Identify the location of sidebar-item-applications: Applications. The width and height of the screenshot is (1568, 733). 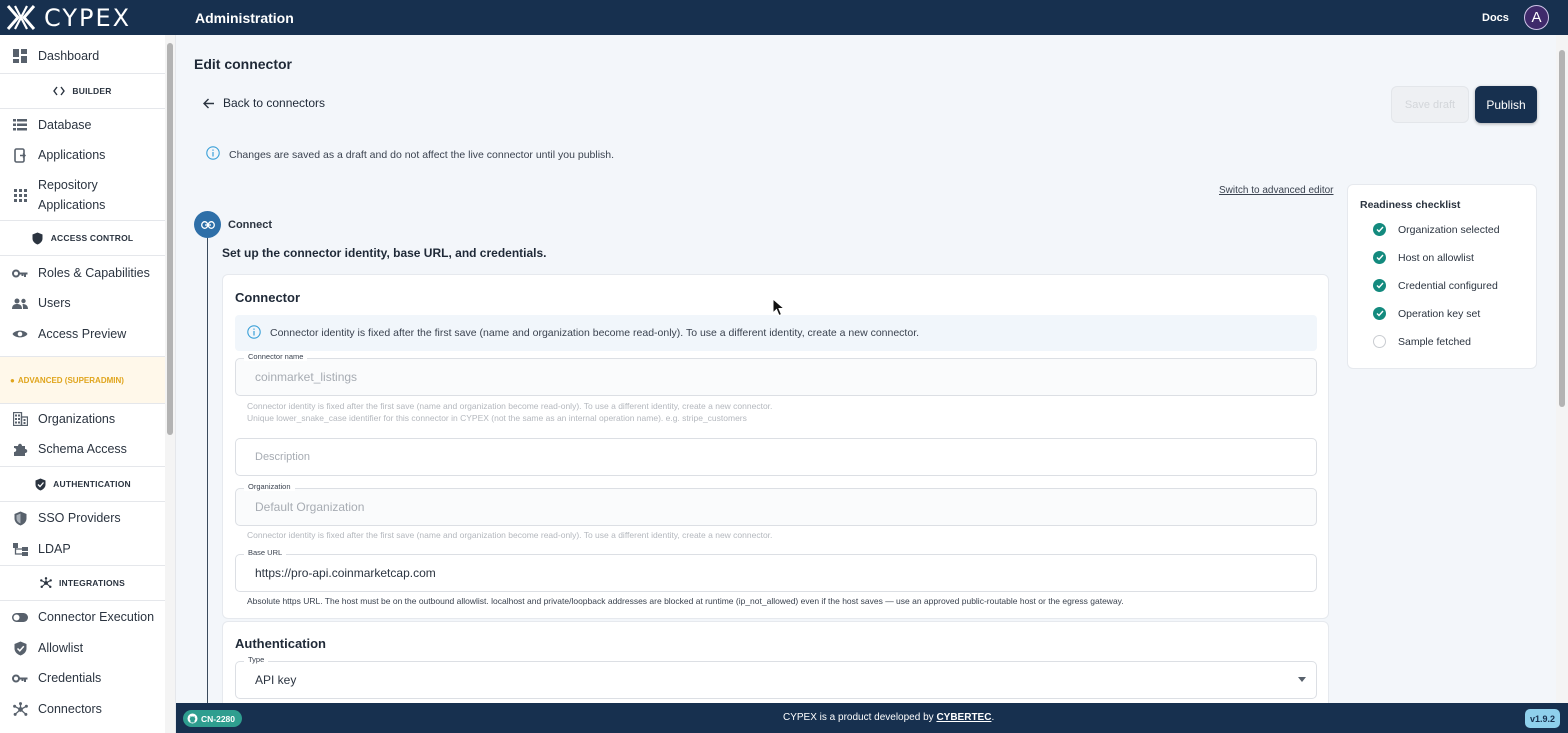
(82, 155).